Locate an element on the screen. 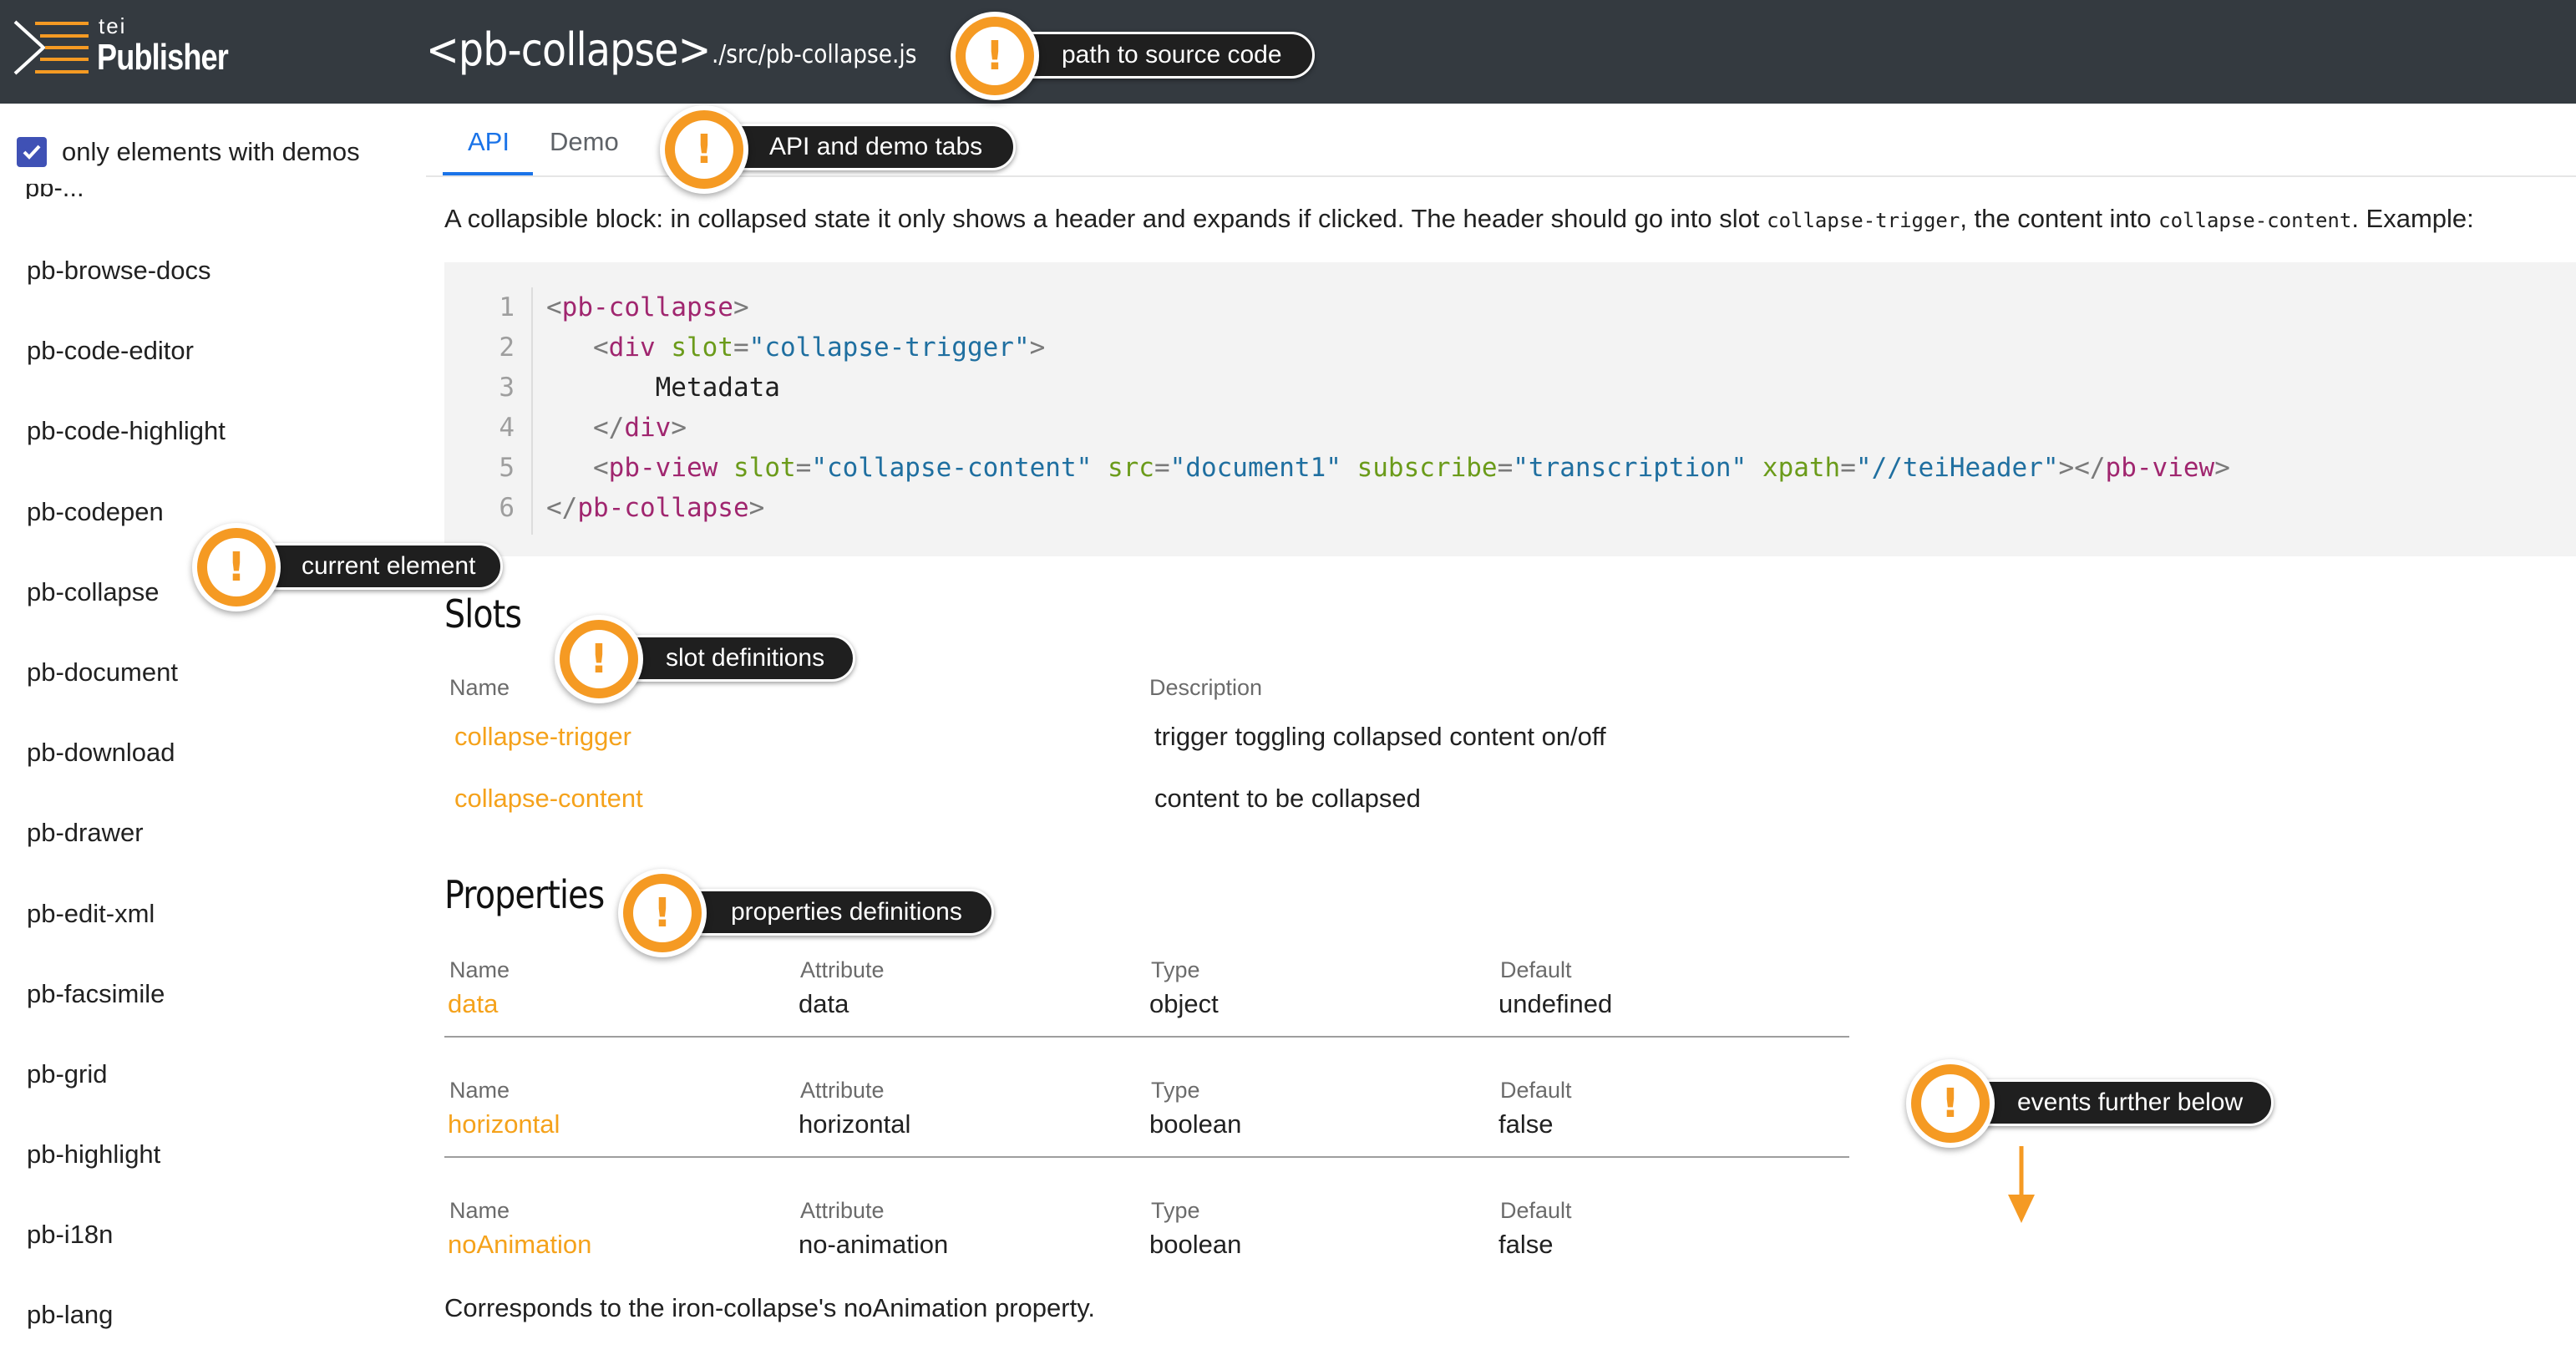 Image resolution: width=2576 pixels, height=1360 pixels. checkmark-icon is located at coordinates (32, 152).